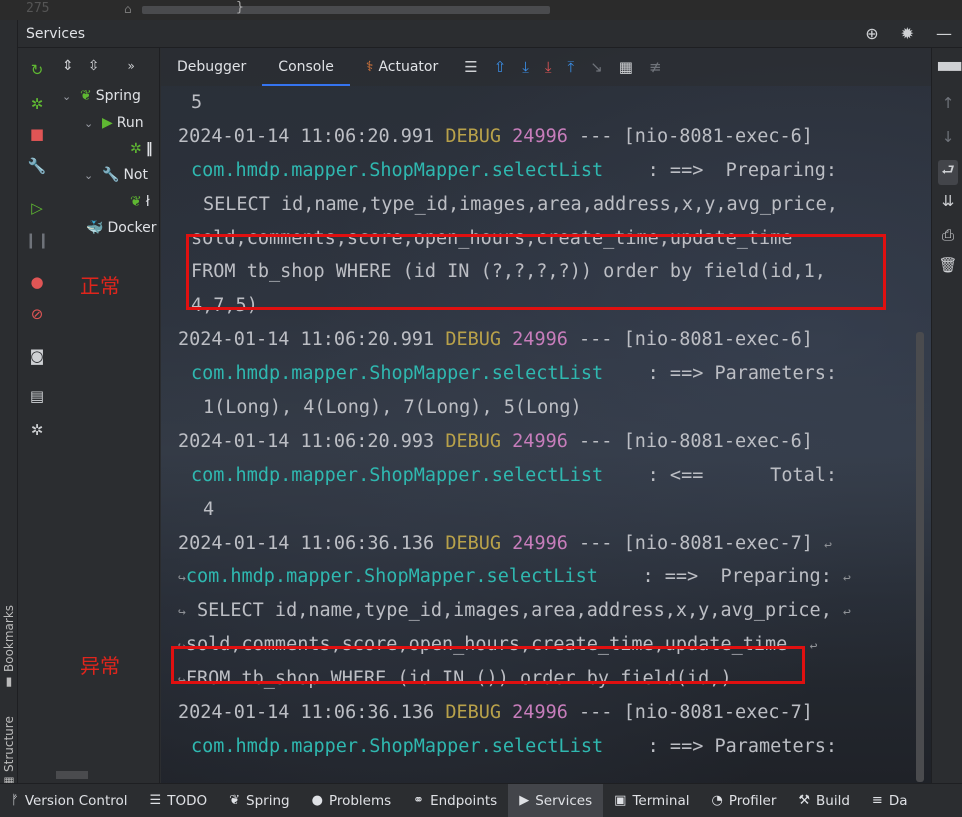  I want to click on tree-item-app-run: ✲ ‖, so click(141, 149).